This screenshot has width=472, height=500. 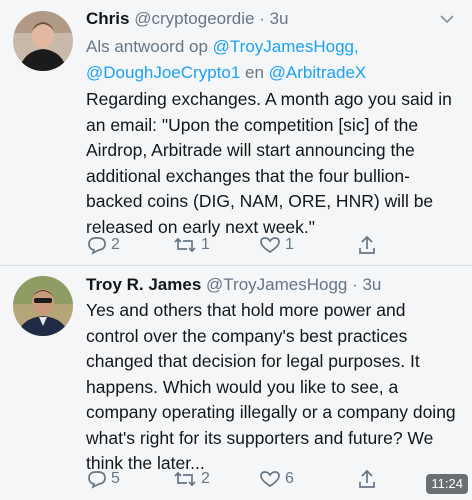 What do you see at coordinates (143, 284) in the screenshot?
I see `display-name: Troy R. James` at bounding box center [143, 284].